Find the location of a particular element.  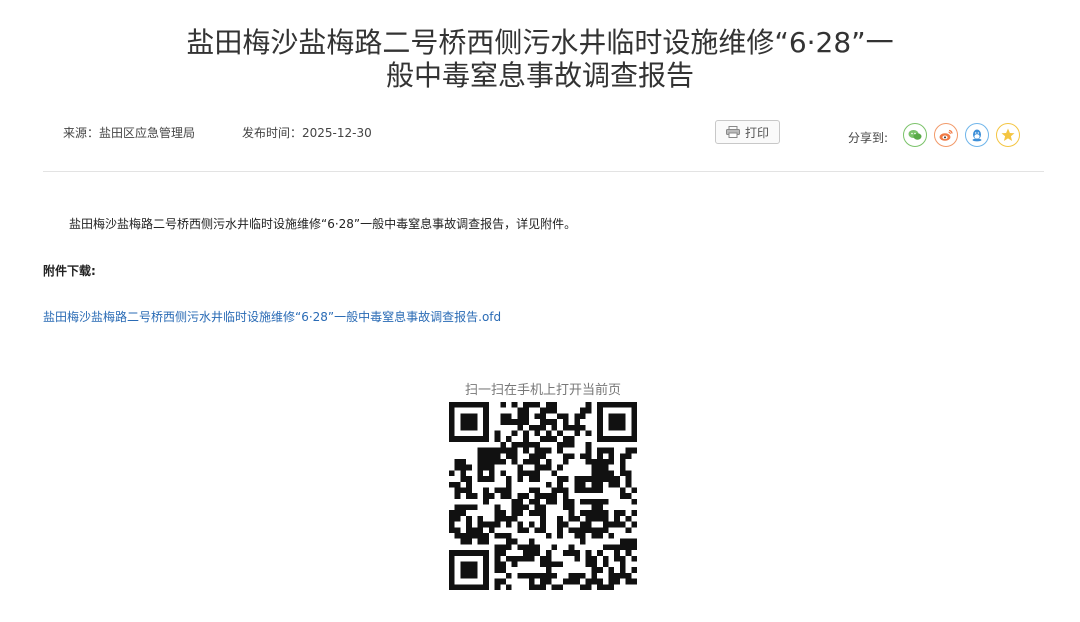

qr-caption: 扫一扫在手机上打开当前页 is located at coordinates (542, 390).